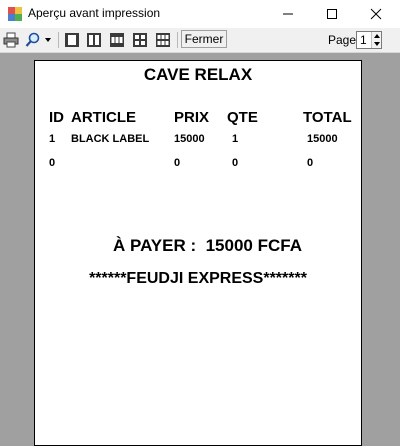 This screenshot has width=400, height=446. Describe the element at coordinates (342, 40) in the screenshot. I see `page-label: Page` at that location.